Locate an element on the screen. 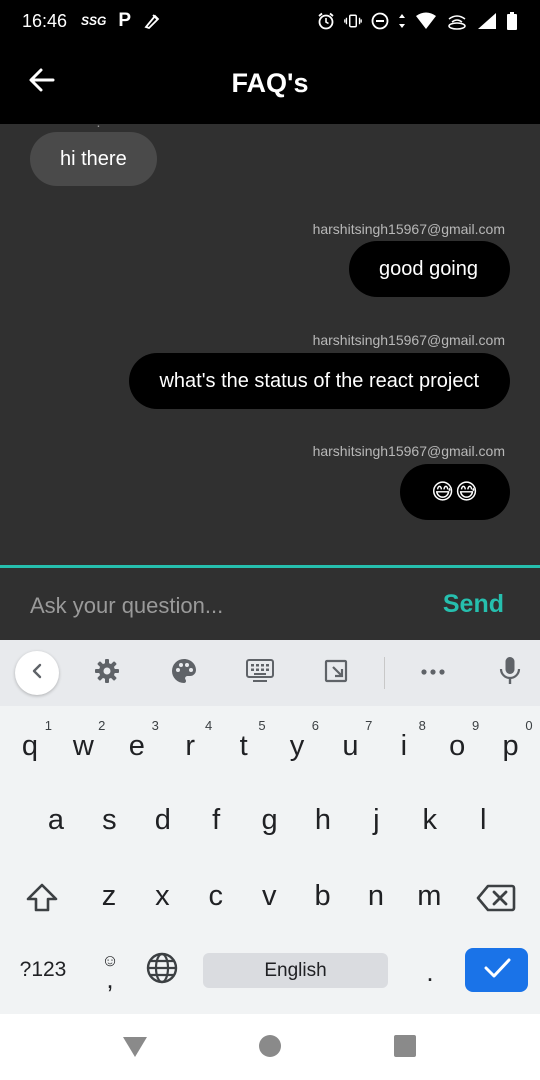  globe-icon is located at coordinates (162, 972).